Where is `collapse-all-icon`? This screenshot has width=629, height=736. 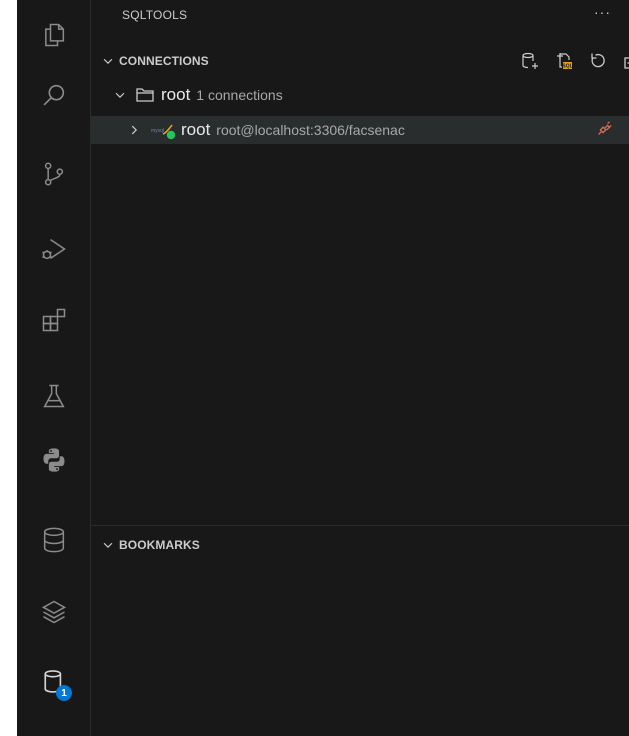 collapse-all-icon is located at coordinates (626, 63).